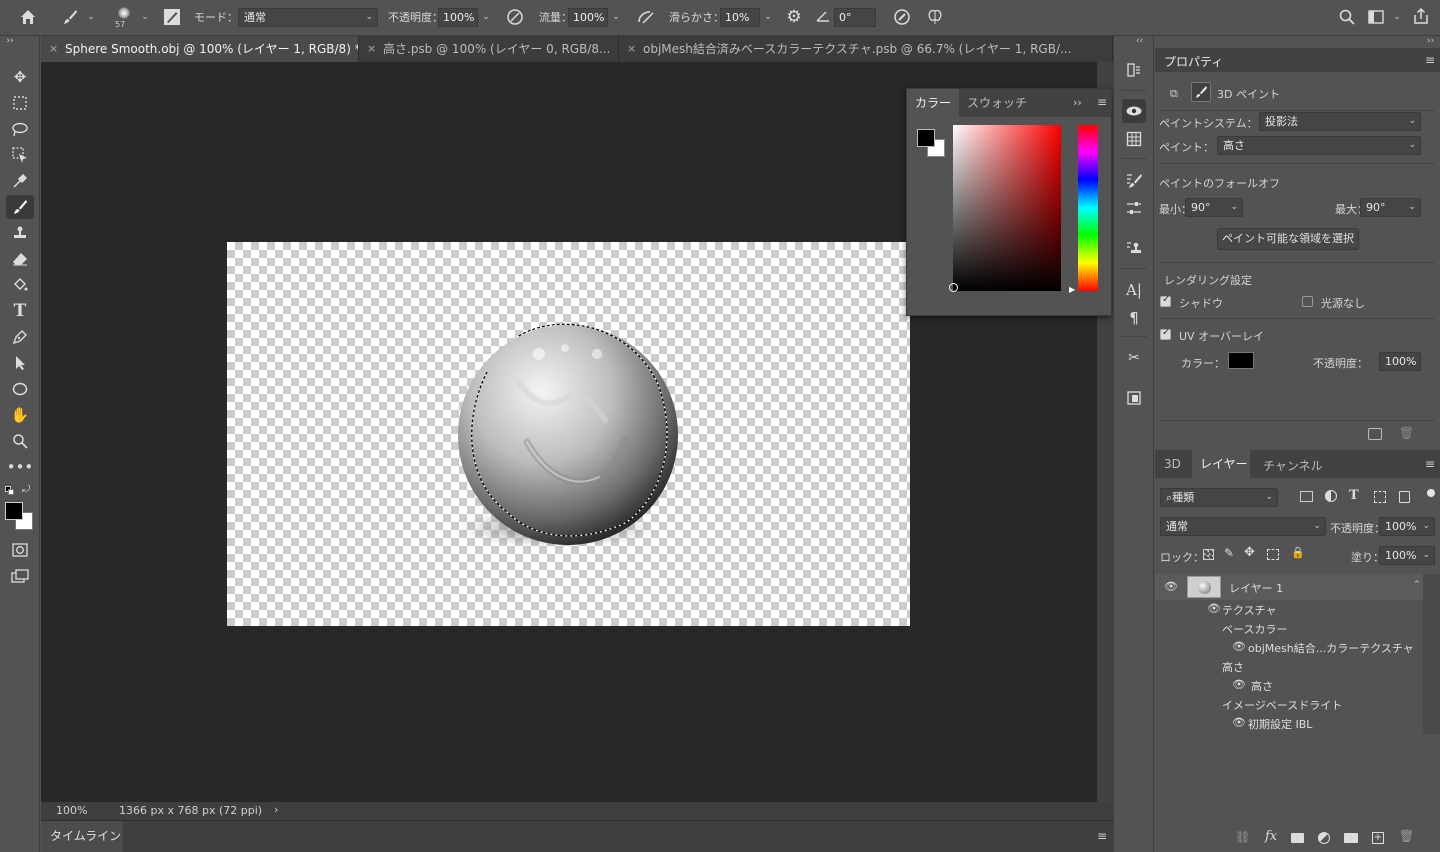 The height and width of the screenshot is (852, 1440). What do you see at coordinates (1390, 207) in the screenshot?
I see `falloff-max-input: 90° ⌄` at bounding box center [1390, 207].